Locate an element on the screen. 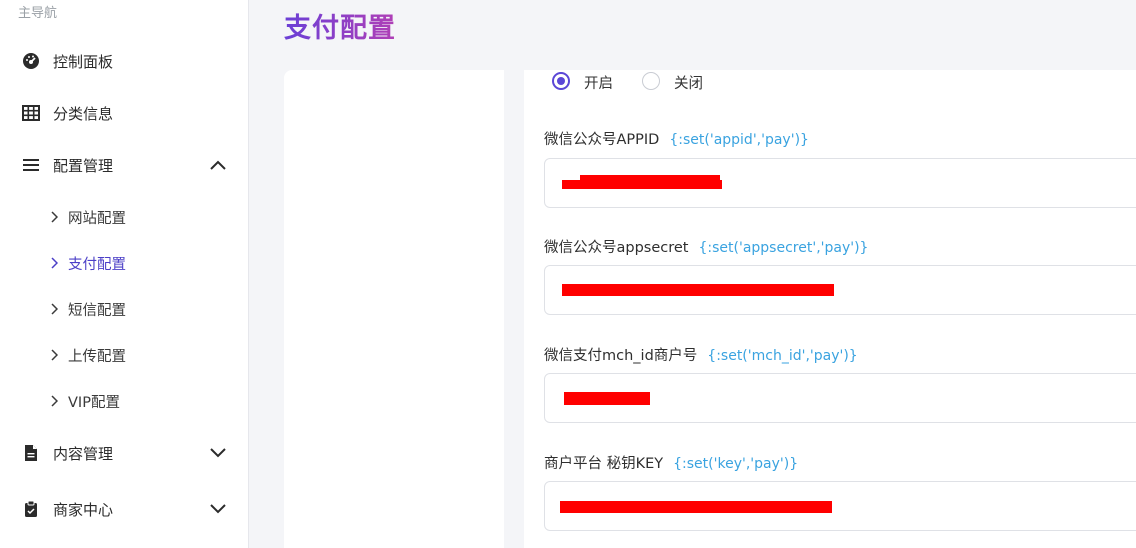  page-title: 支付配置 is located at coordinates (340, 25).